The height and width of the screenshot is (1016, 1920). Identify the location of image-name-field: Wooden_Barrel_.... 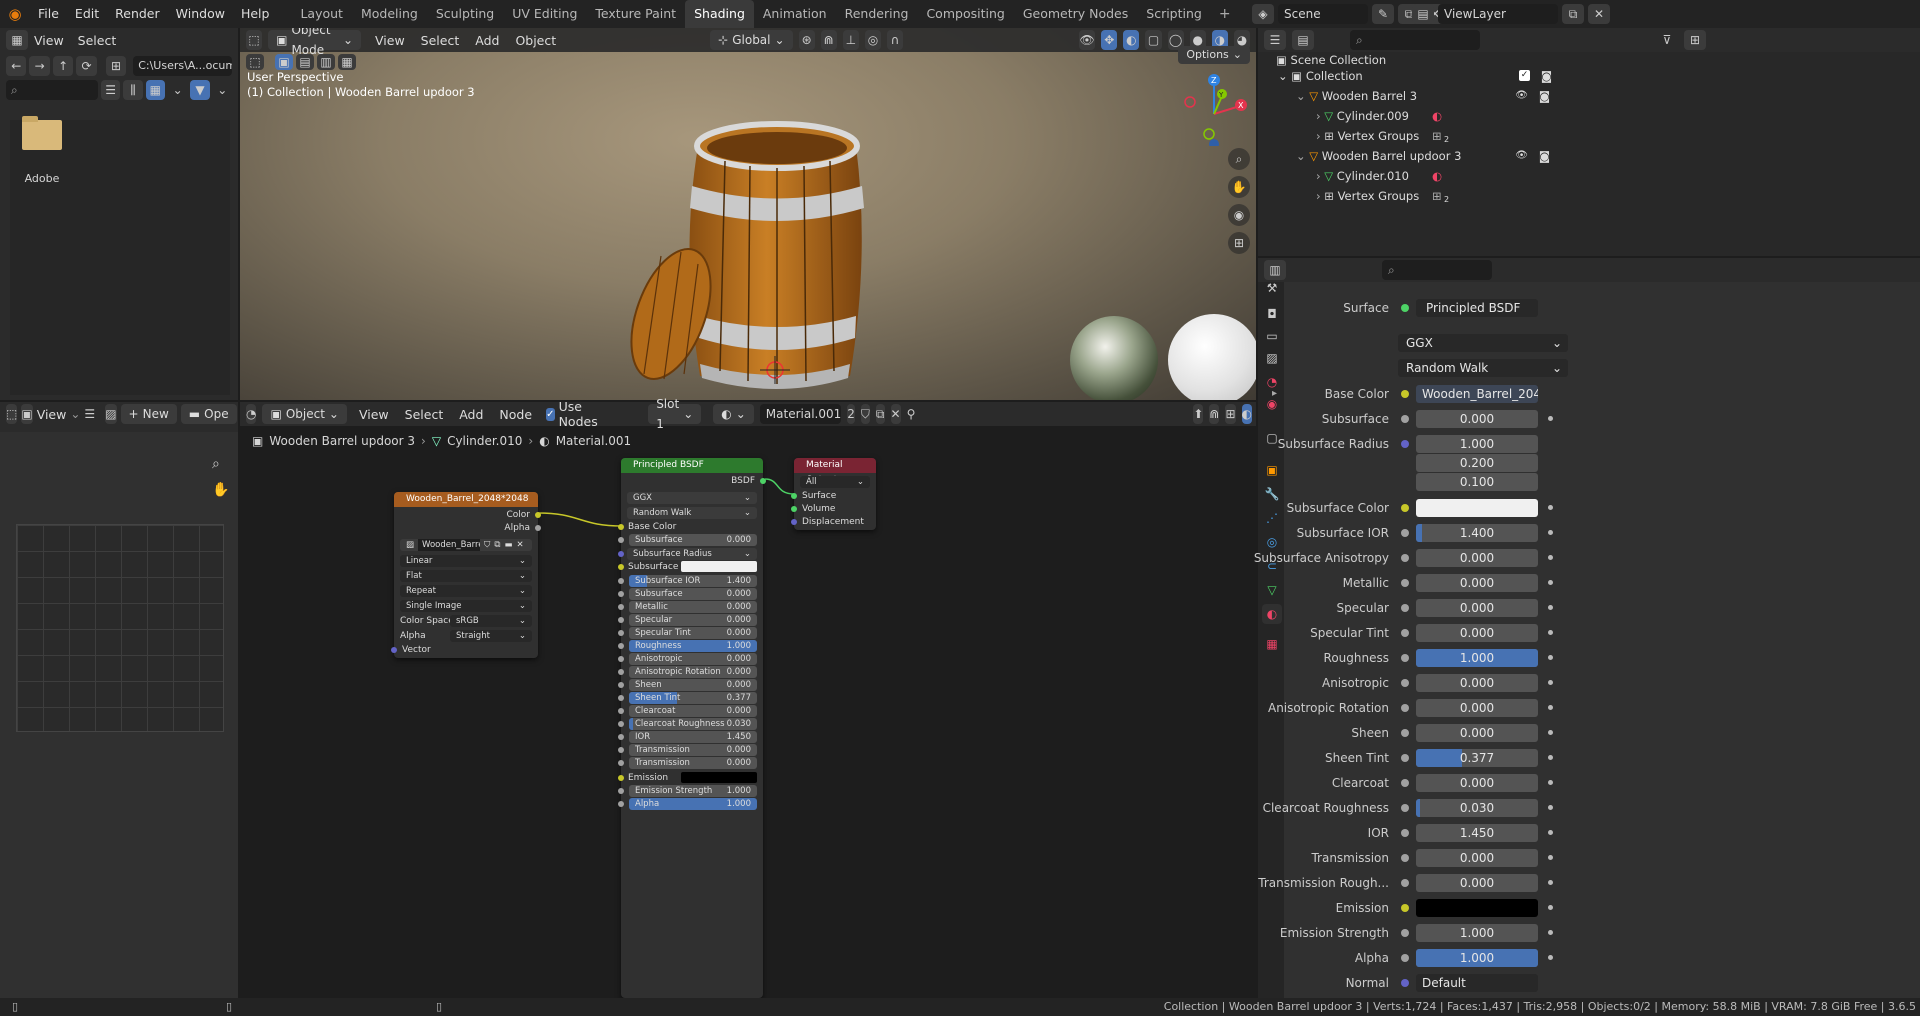
(449, 545).